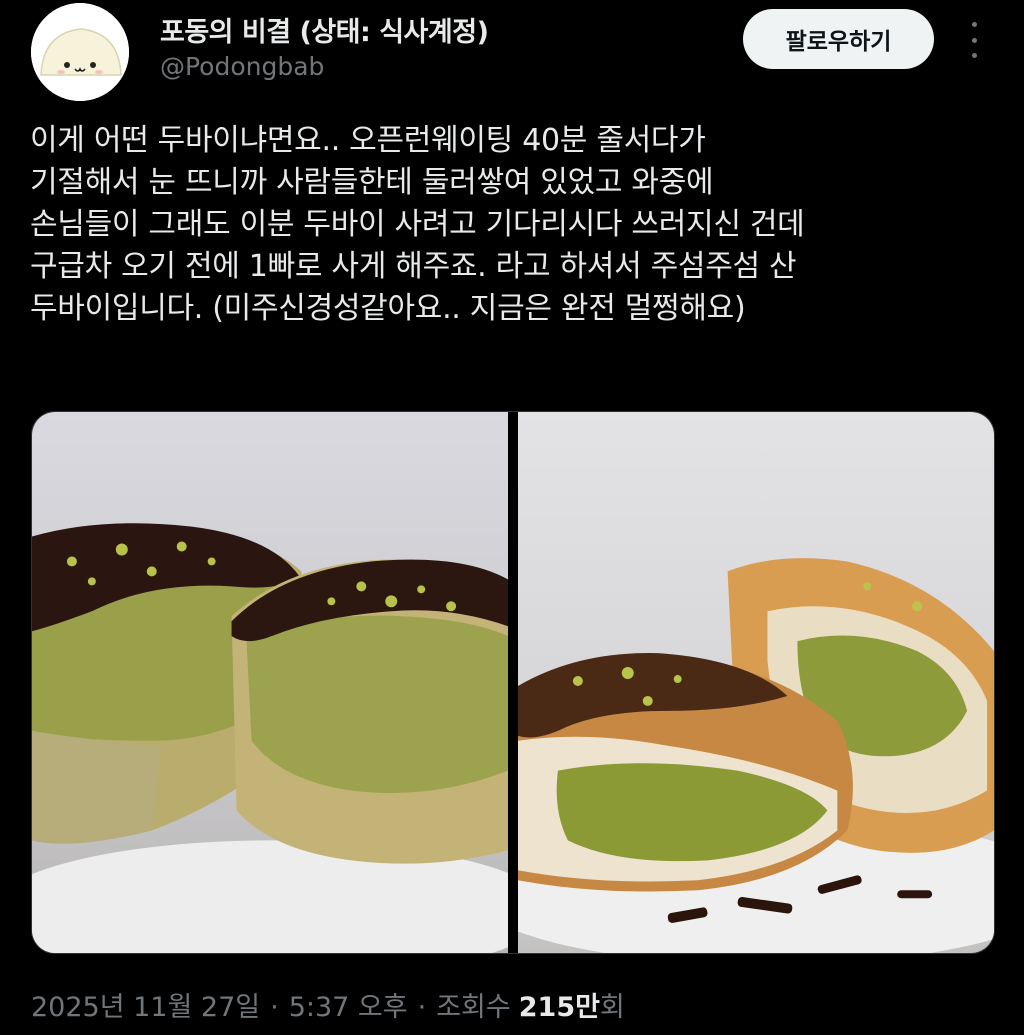  I want to click on follow-button: 팔로우하기, so click(838, 39).